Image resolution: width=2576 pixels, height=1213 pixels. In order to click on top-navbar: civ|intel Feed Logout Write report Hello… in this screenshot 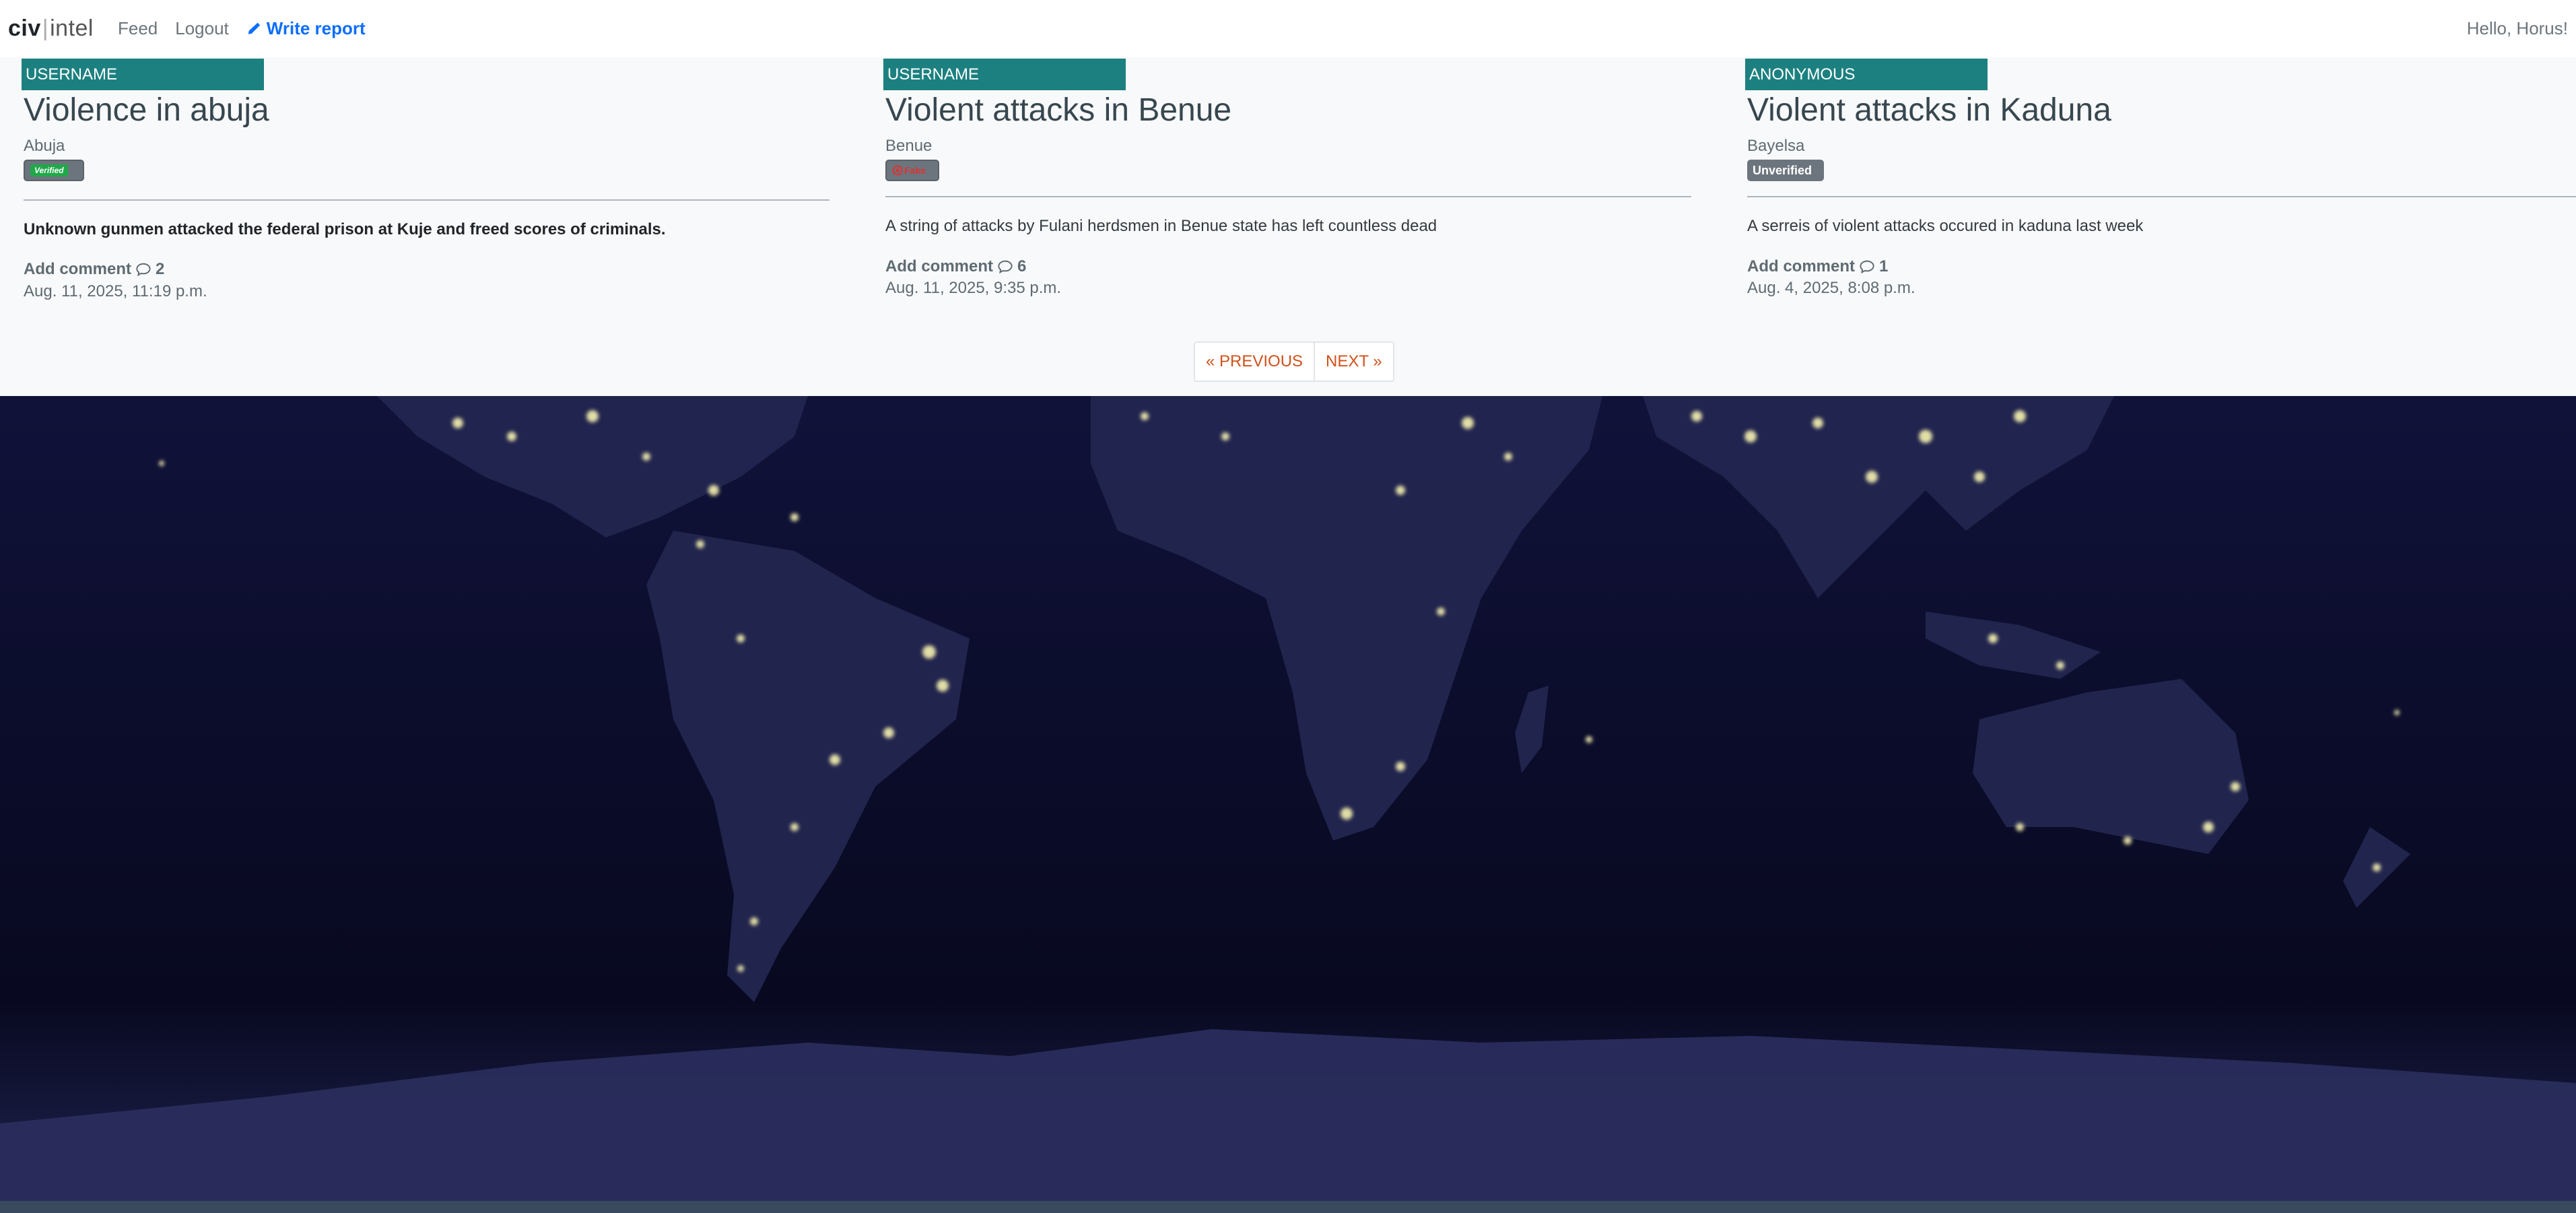, I will do `click(1288, 28)`.